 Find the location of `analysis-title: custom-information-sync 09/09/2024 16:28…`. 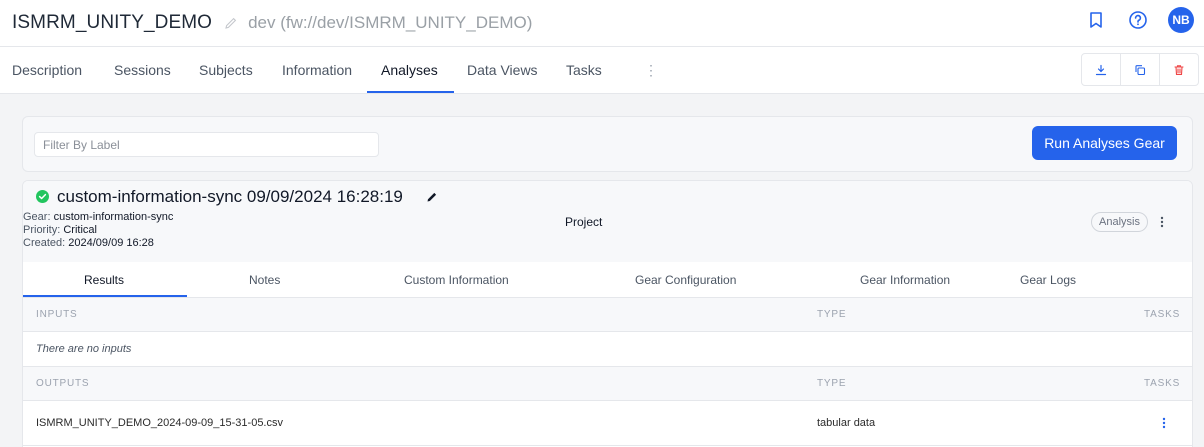

analysis-title: custom-information-sync 09/09/2024 16:28… is located at coordinates (230, 196).